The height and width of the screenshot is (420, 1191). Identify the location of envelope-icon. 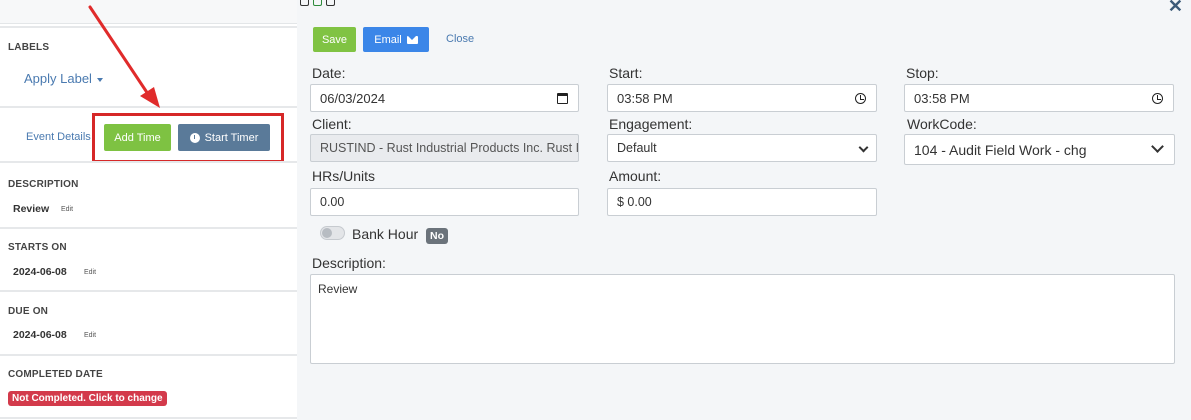
(412, 39).